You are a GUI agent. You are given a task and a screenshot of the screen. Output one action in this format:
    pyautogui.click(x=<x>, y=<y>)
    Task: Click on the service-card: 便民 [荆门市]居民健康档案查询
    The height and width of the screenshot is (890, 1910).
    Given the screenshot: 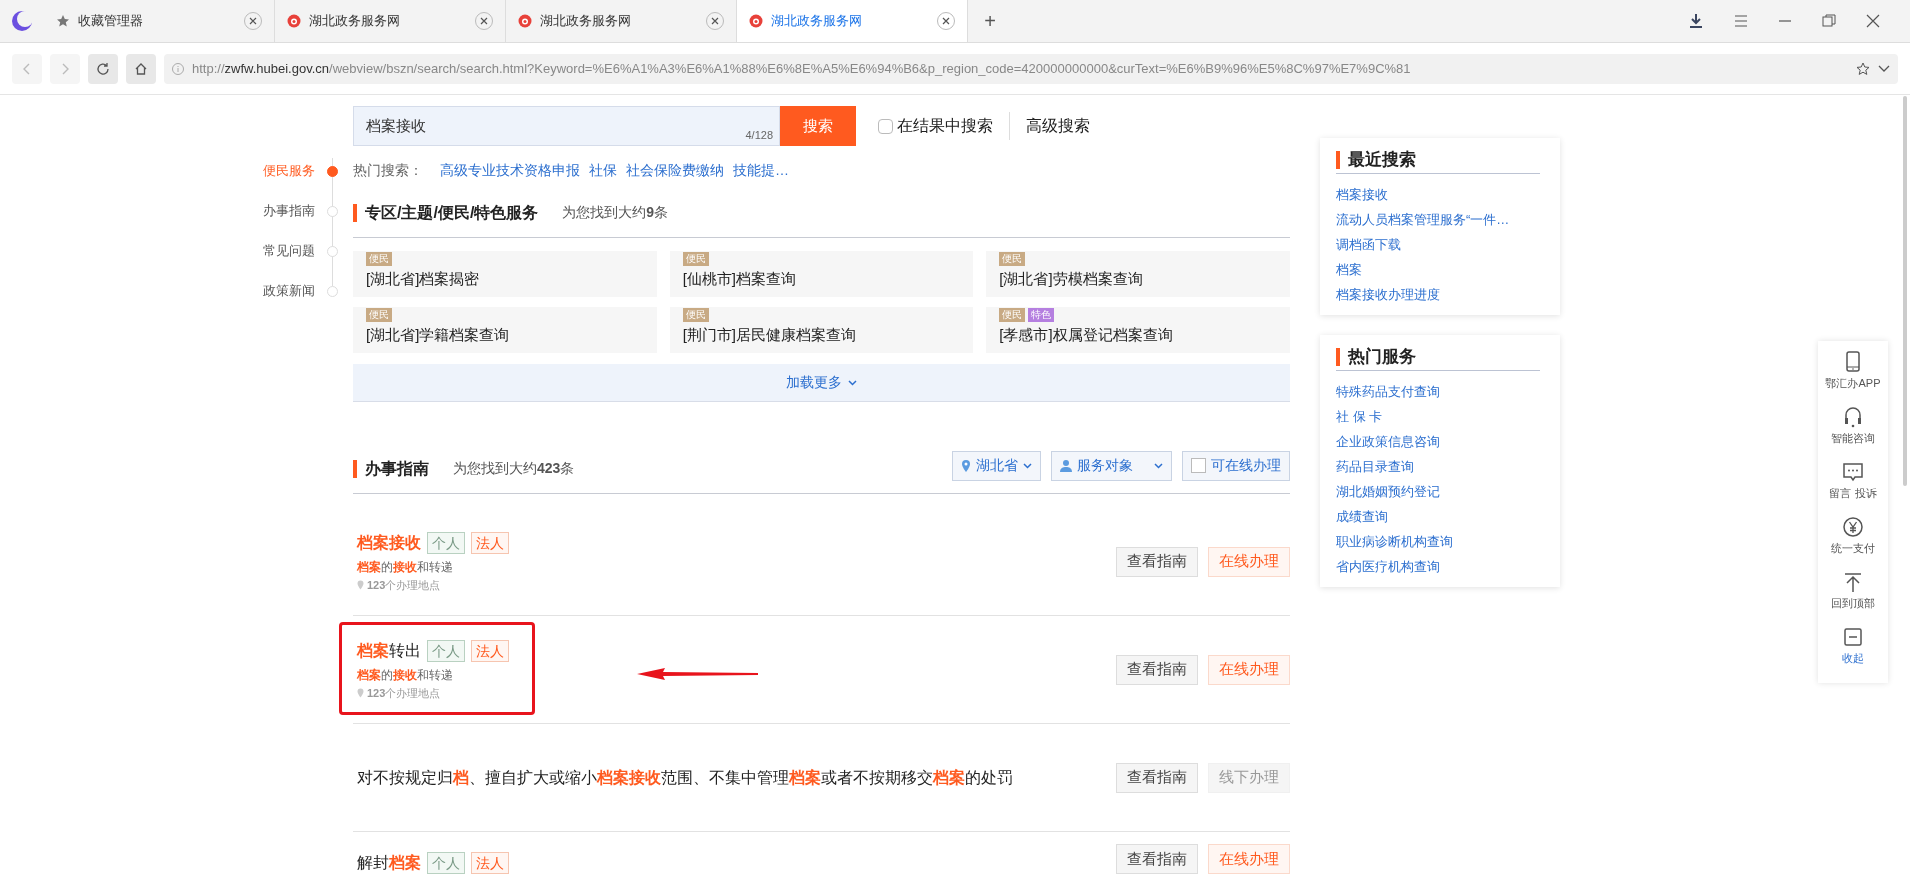 What is the action you would take?
    pyautogui.click(x=821, y=330)
    